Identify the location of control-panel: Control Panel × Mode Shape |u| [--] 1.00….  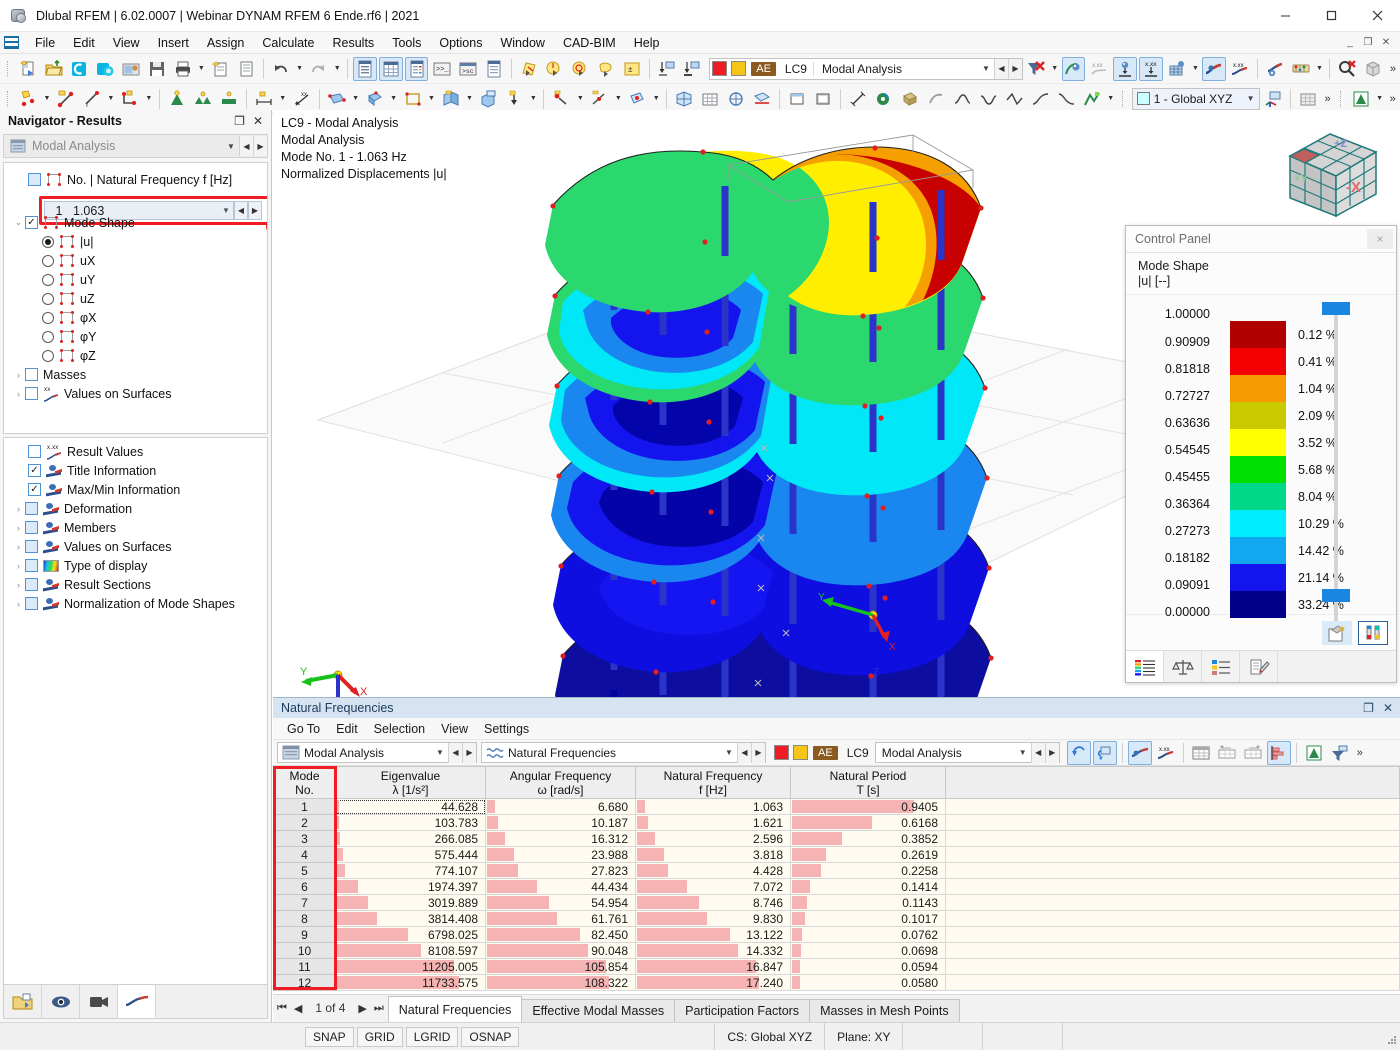
(1261, 454).